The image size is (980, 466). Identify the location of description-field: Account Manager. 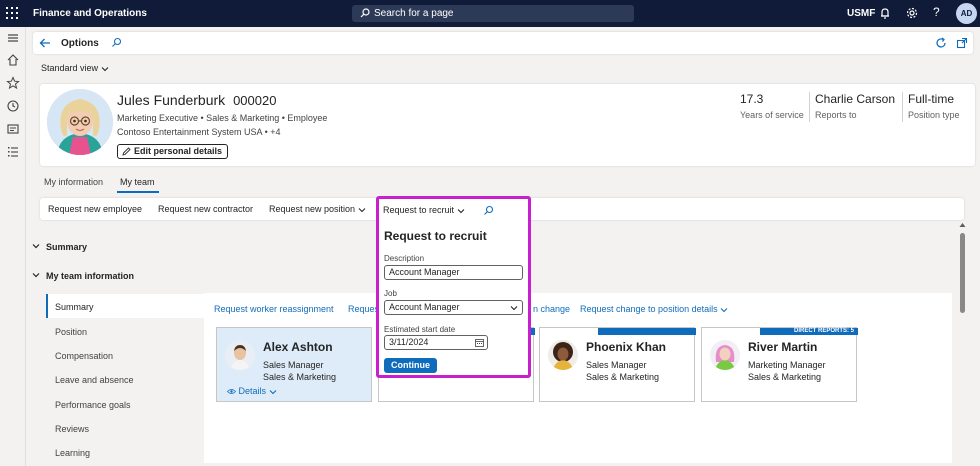
(453, 272).